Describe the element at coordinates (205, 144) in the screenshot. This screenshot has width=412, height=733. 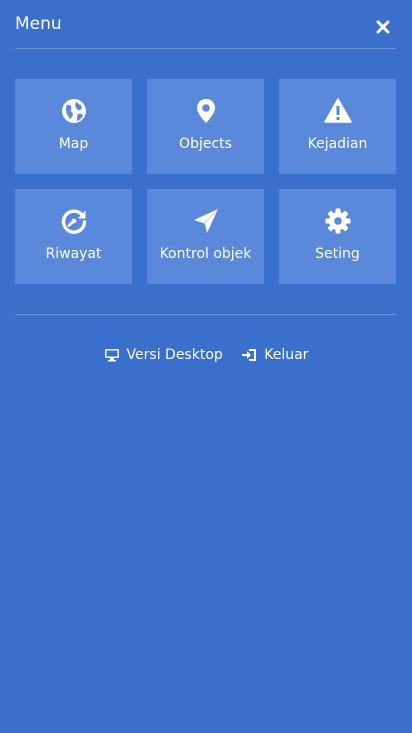
I see `tile-label: Objects` at that location.